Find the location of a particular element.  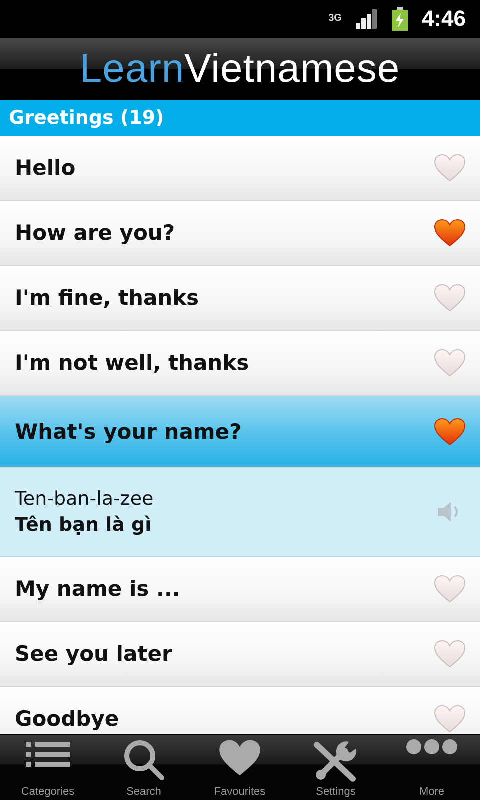

tab-bar-button: More is located at coordinates (432, 767).